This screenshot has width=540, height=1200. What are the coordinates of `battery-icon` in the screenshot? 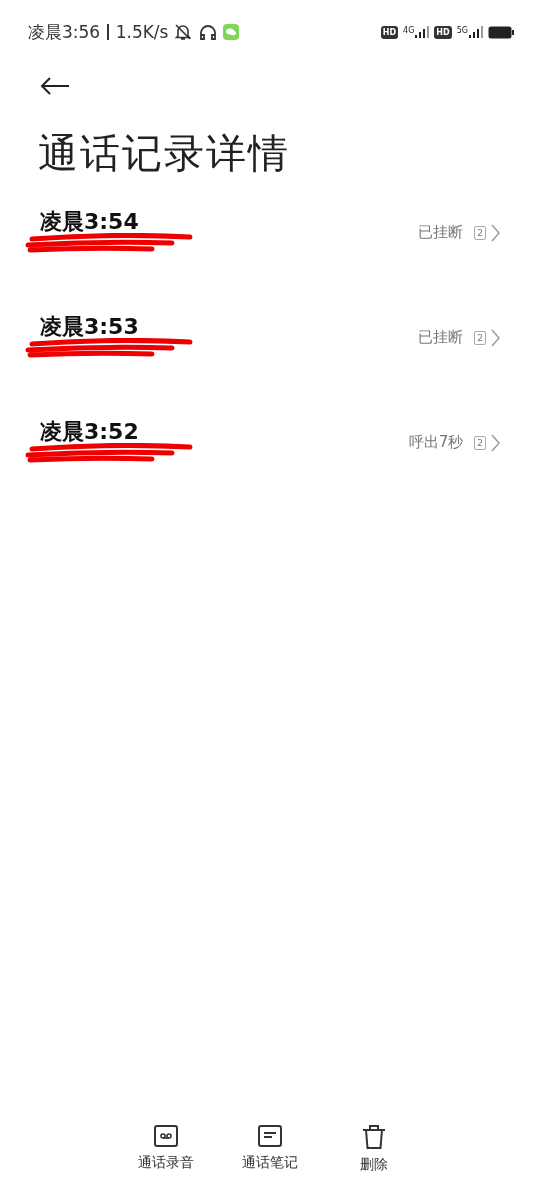 It's located at (501, 32).